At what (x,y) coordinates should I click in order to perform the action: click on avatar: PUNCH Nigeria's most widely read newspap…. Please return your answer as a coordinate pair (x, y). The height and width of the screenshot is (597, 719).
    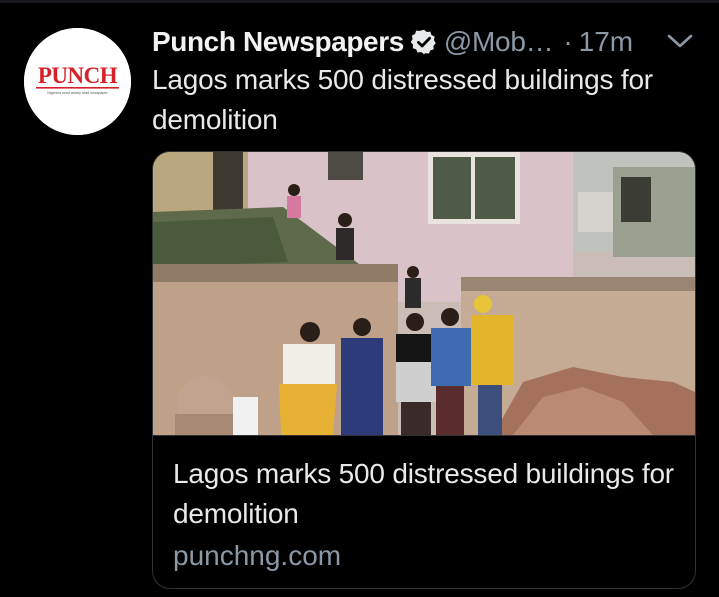
    Looking at the image, I should click on (77, 81).